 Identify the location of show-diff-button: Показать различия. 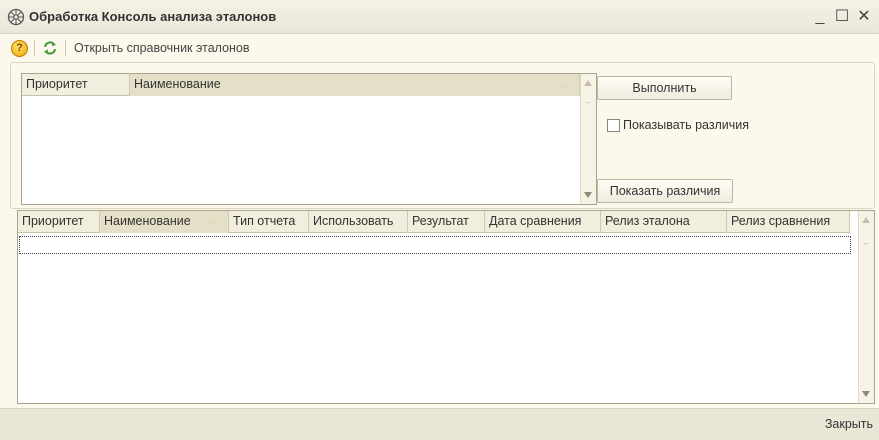
(665, 191).